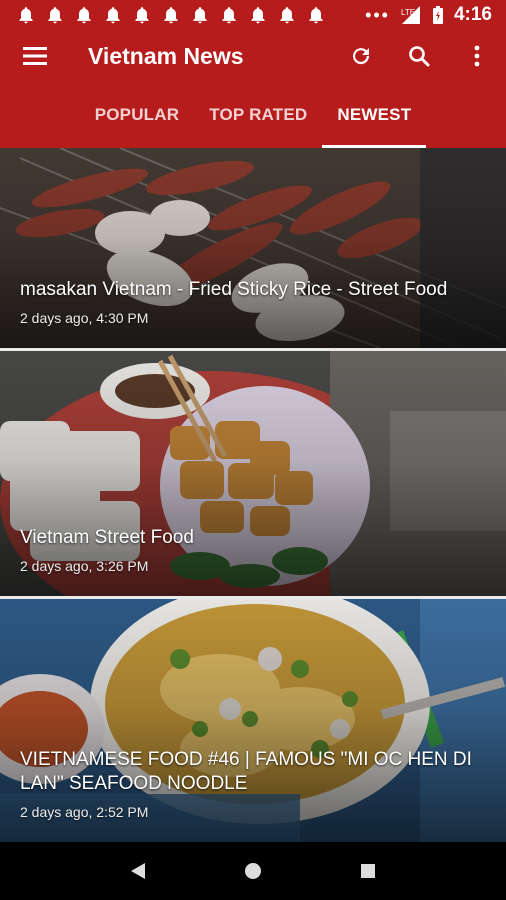  I want to click on tab-popular: POPULAR, so click(137, 115).